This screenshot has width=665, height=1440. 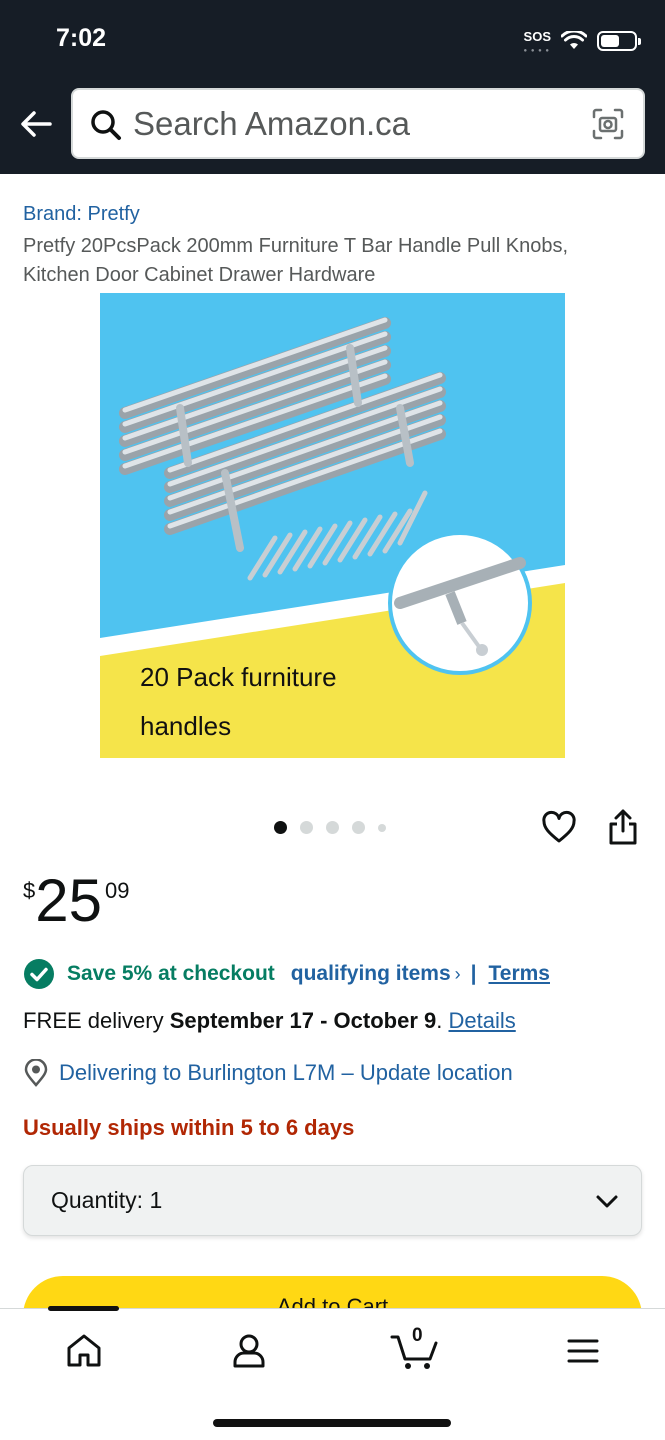 I want to click on cart-count: 0, so click(x=417, y=1335).